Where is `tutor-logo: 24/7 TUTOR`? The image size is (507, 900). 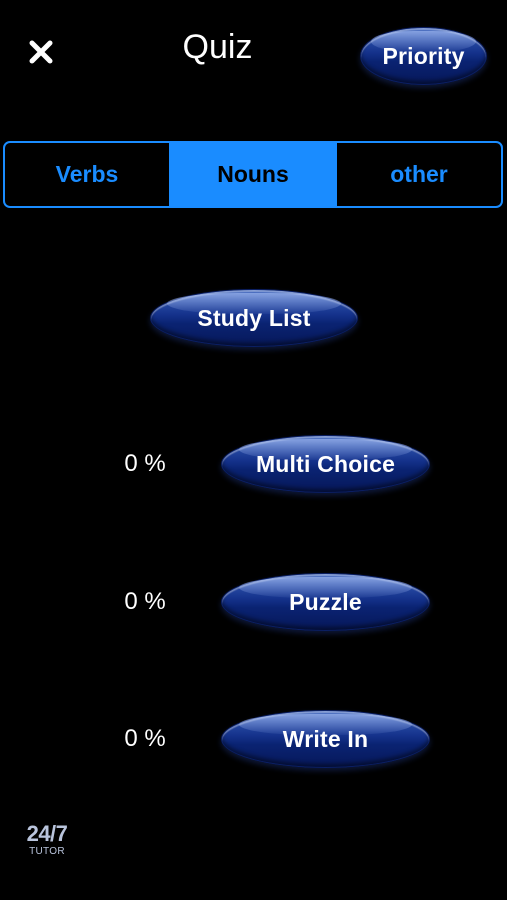 tutor-logo: 24/7 TUTOR is located at coordinates (47, 839).